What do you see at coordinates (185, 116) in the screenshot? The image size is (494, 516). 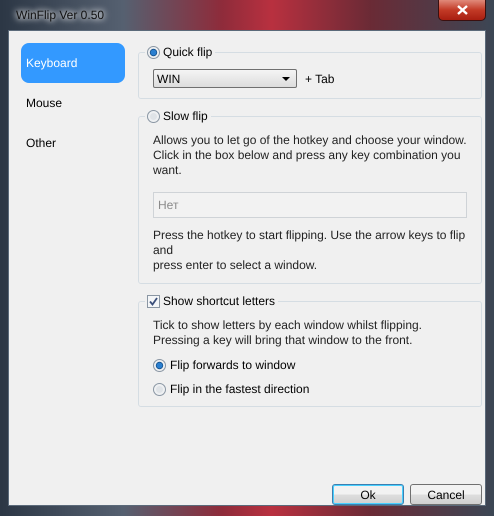 I see `radio-label: Slow flip` at bounding box center [185, 116].